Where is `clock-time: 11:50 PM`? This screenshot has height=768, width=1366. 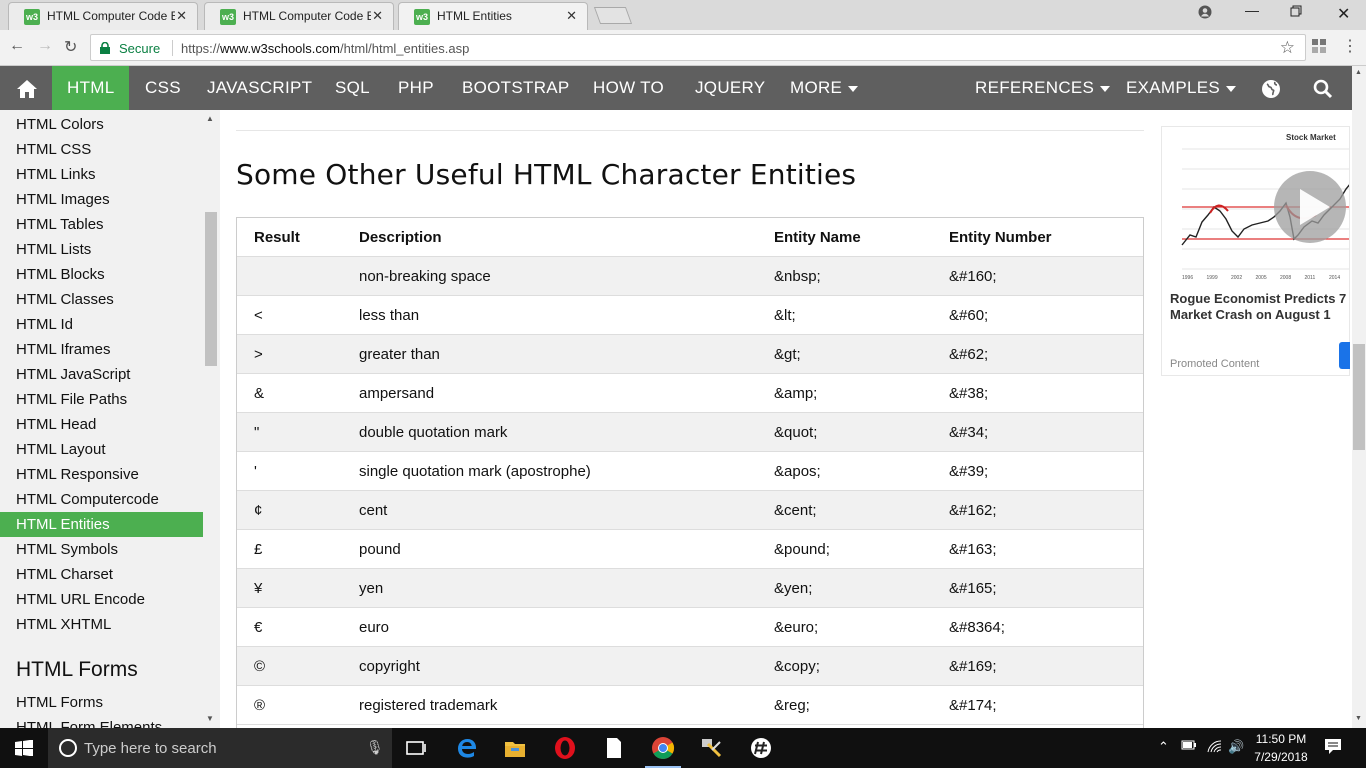 clock-time: 11:50 PM is located at coordinates (1281, 739).